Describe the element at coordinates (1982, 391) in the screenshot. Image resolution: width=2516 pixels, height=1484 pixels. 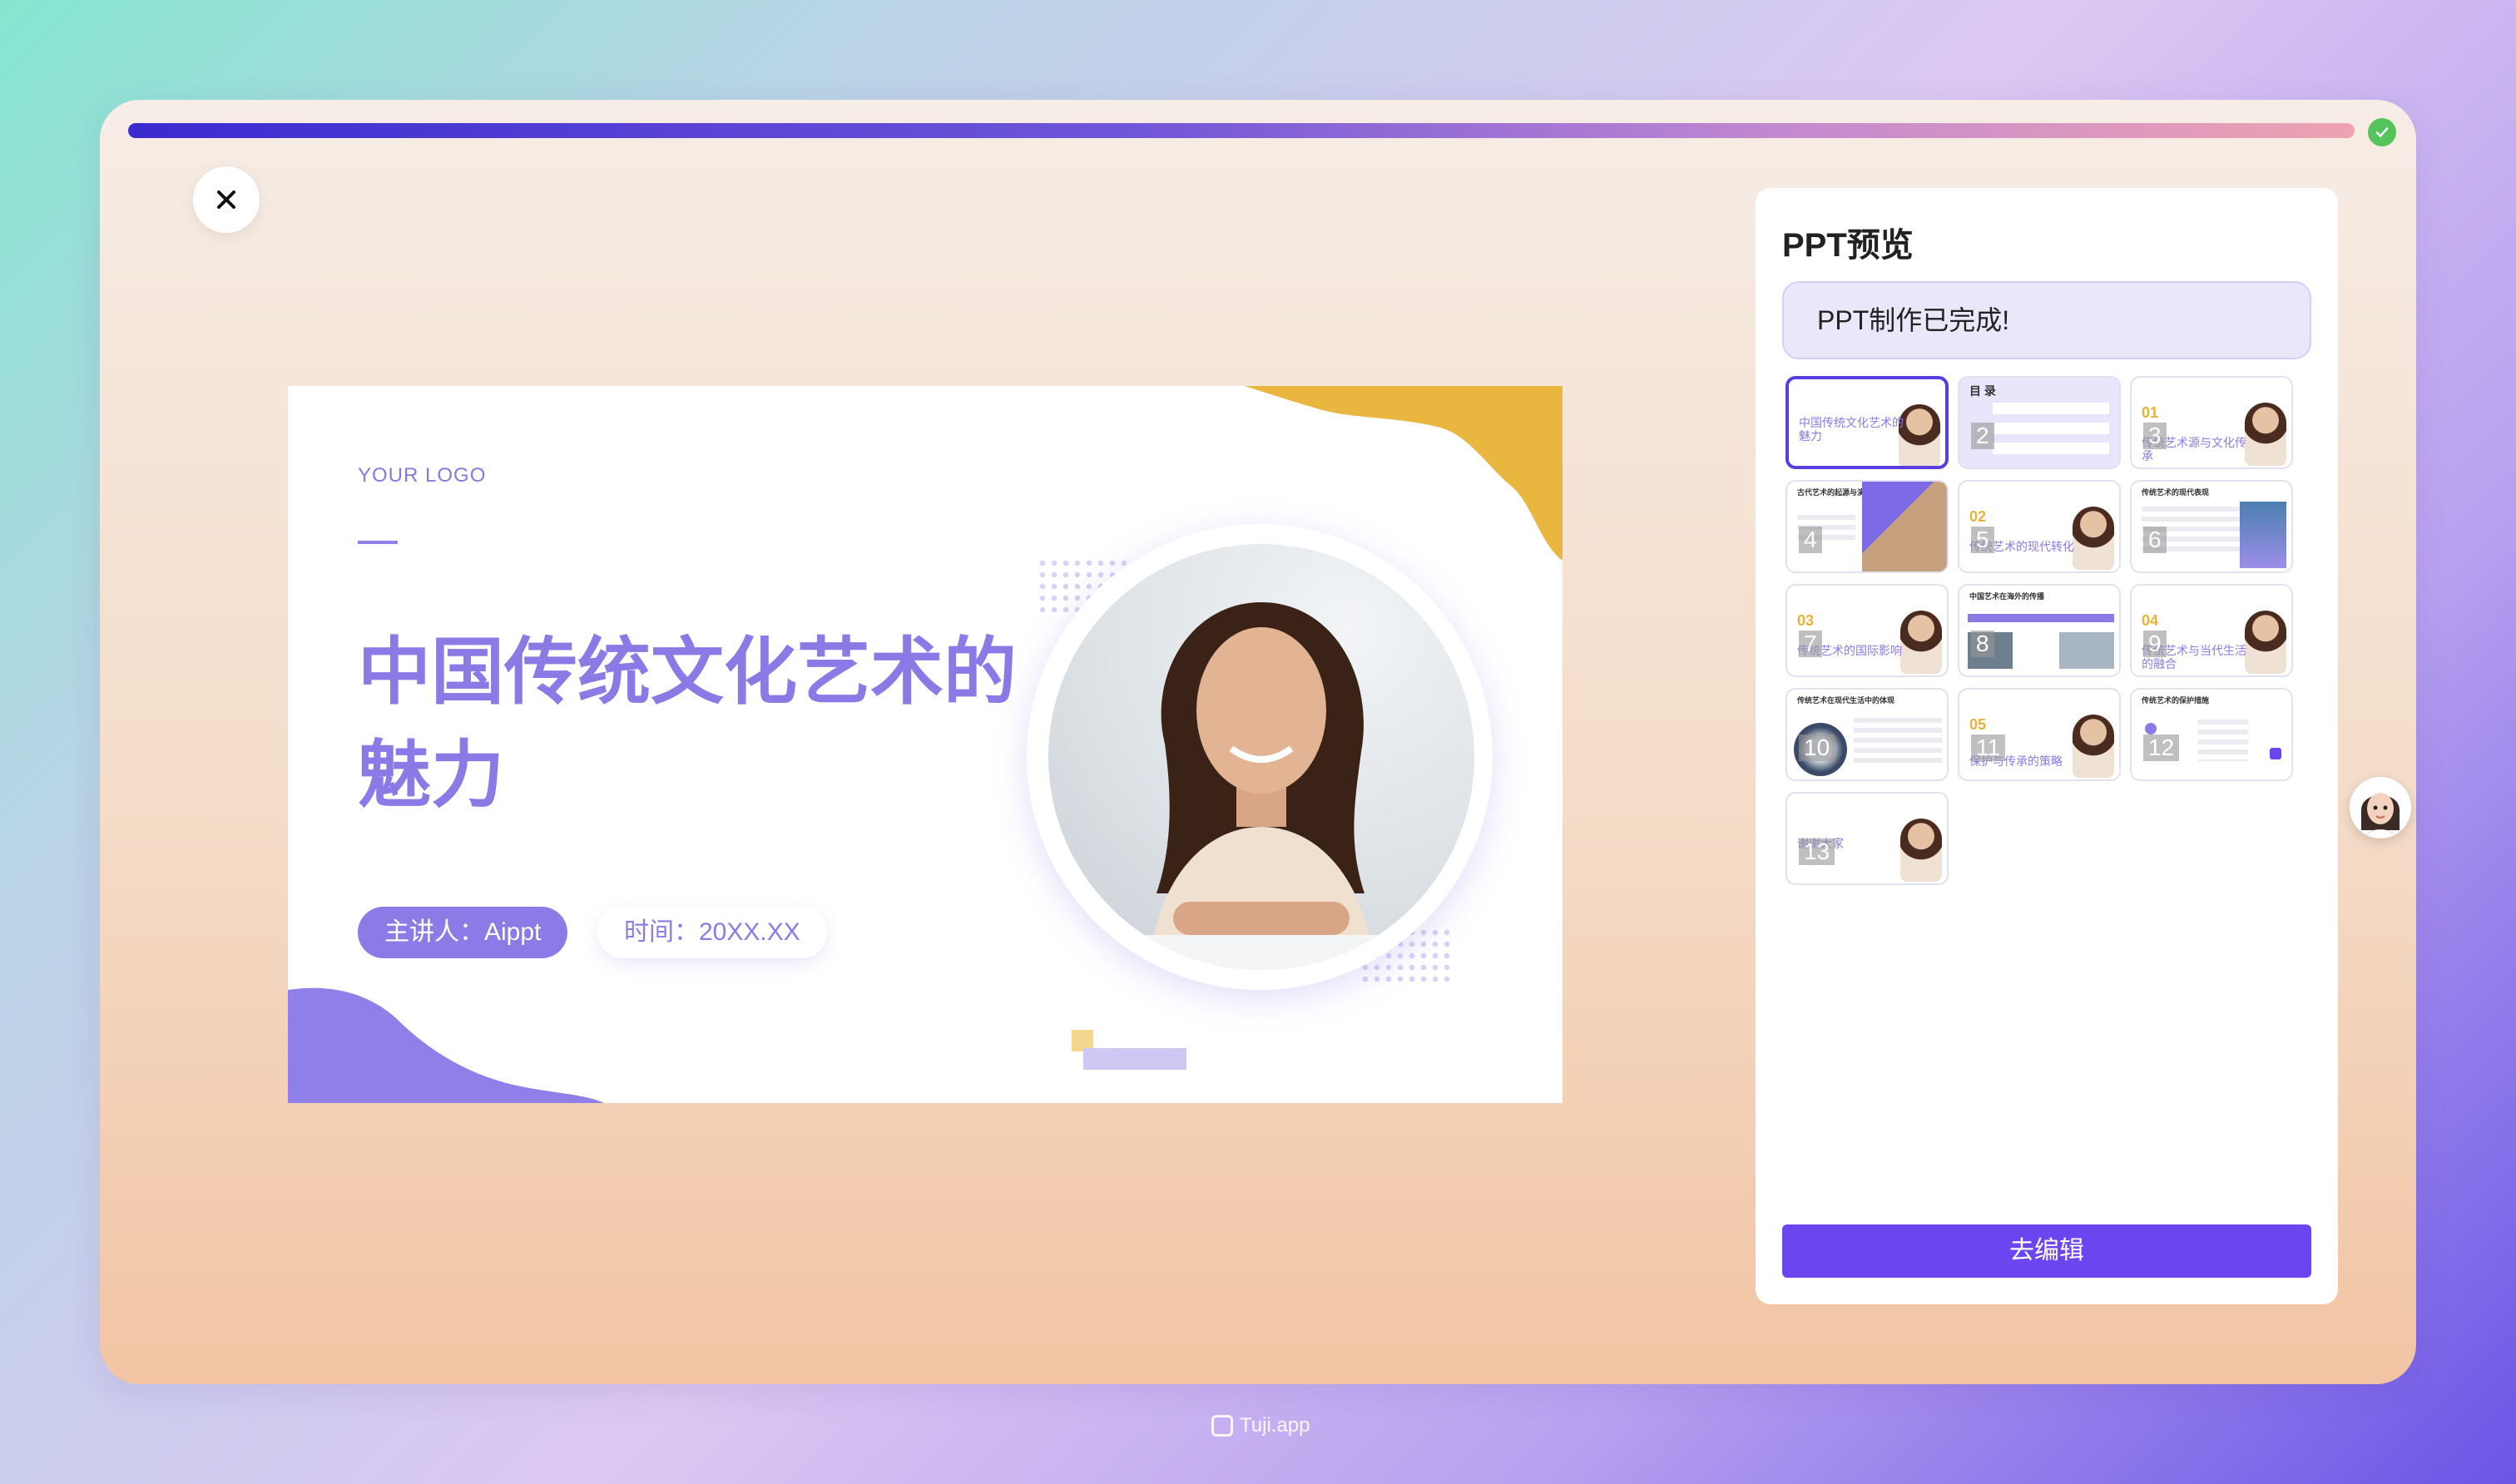
I see `thumb-heading: 目 录` at that location.